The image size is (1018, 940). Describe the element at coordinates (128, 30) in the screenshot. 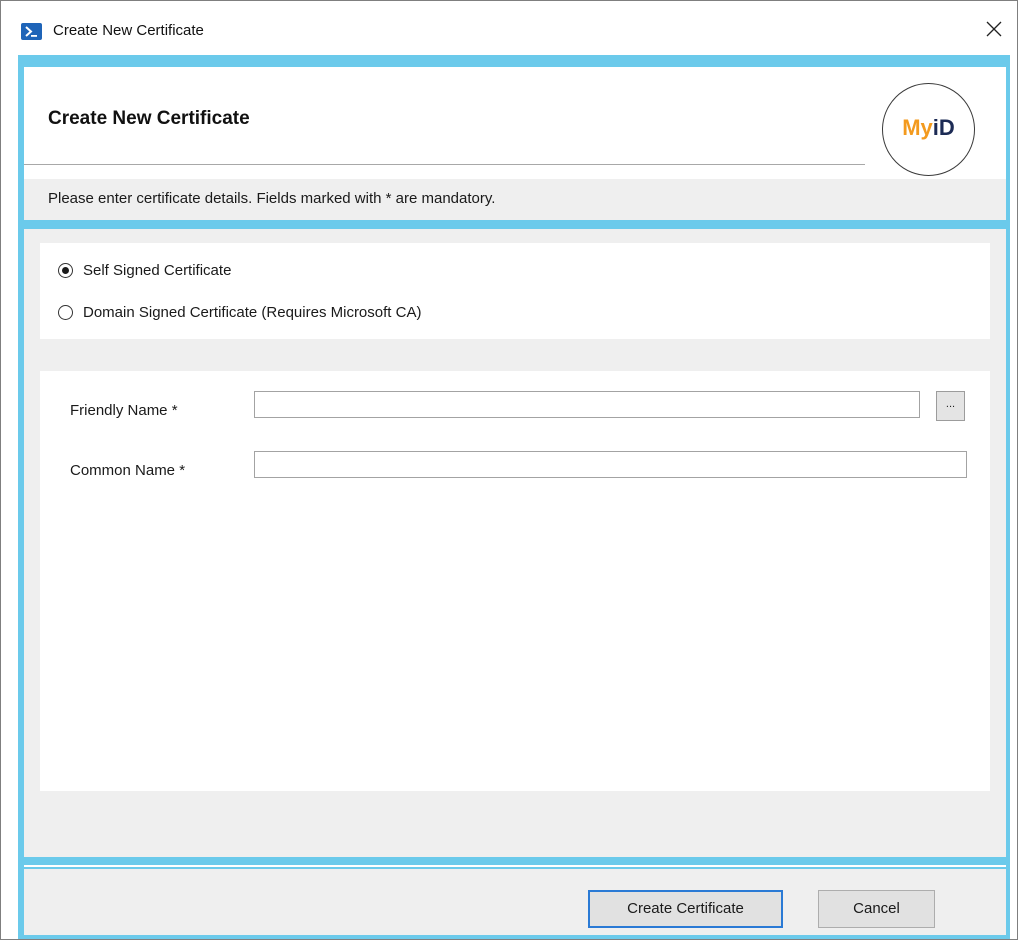

I see `window-title: Create New Certificate` at that location.